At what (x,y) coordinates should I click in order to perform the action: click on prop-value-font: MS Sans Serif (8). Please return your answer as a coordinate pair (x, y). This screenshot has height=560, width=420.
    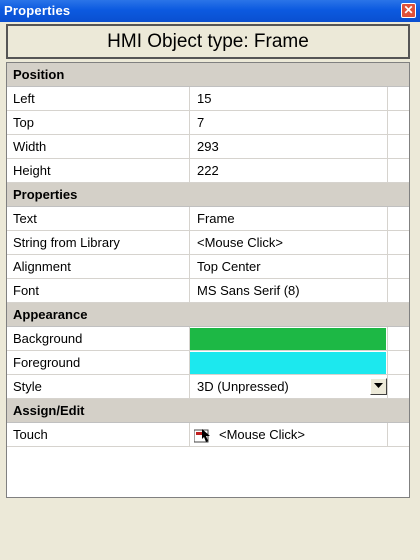
    Looking at the image, I should click on (248, 290).